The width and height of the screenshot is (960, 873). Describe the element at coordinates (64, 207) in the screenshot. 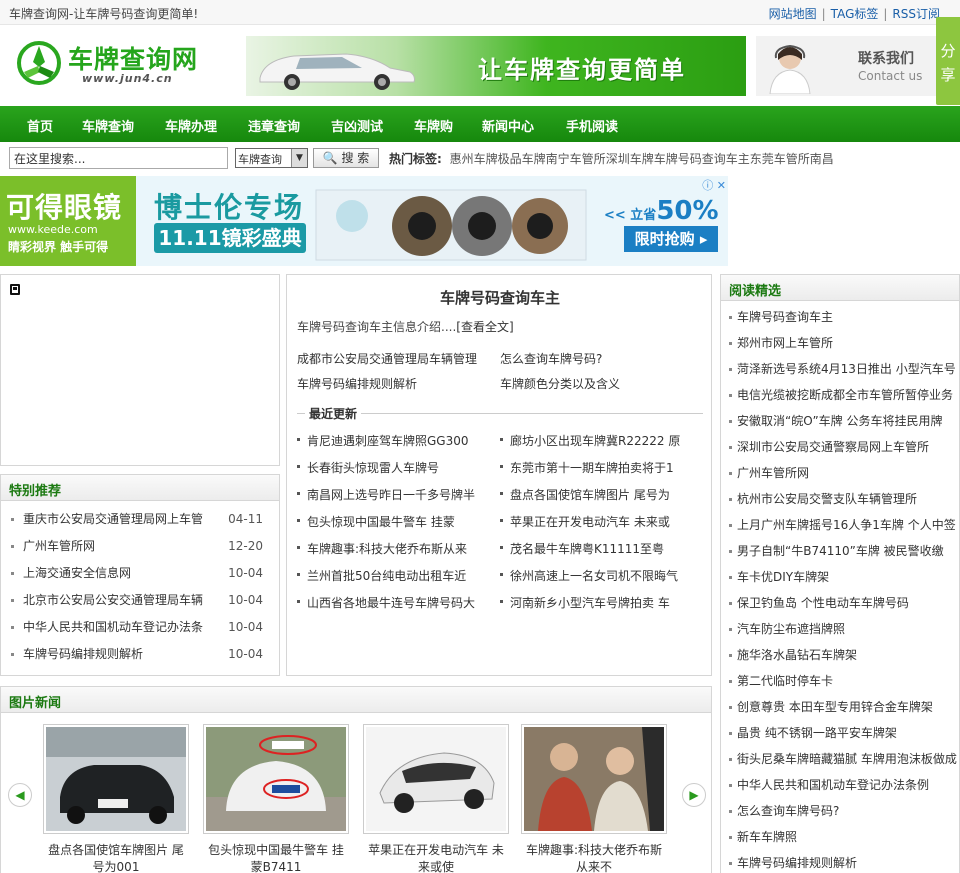

I see `ad-brand: 可得眼镜` at that location.